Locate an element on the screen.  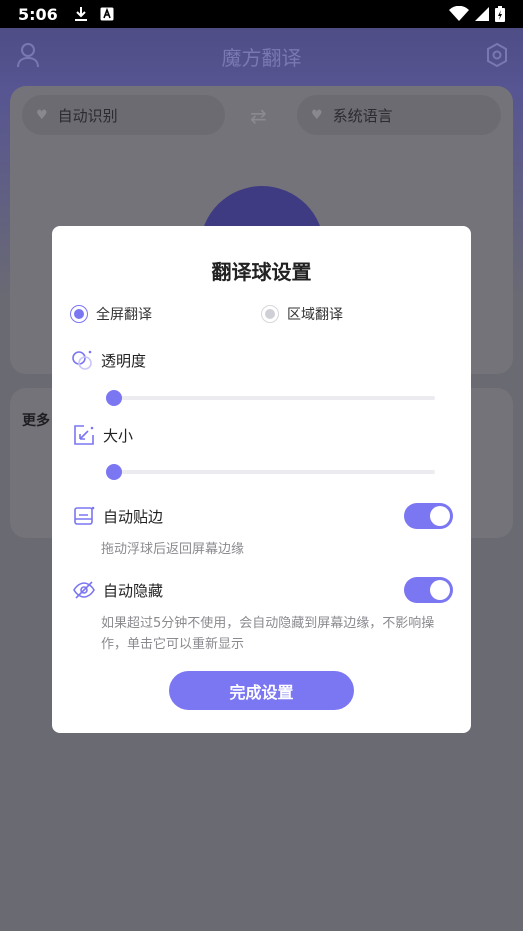
opacity-icon is located at coordinates (82, 360).